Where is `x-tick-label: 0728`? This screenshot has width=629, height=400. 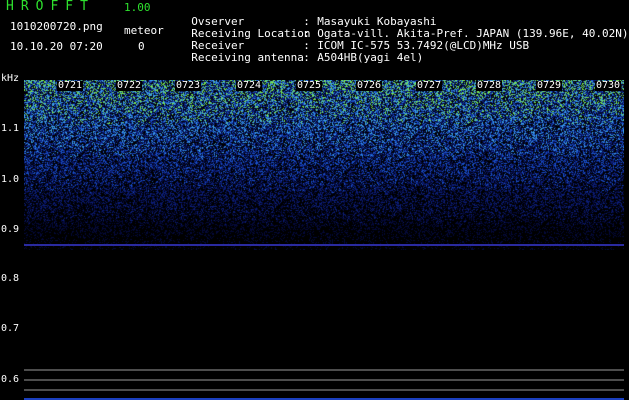
x-tick-label: 0728 is located at coordinates (489, 85).